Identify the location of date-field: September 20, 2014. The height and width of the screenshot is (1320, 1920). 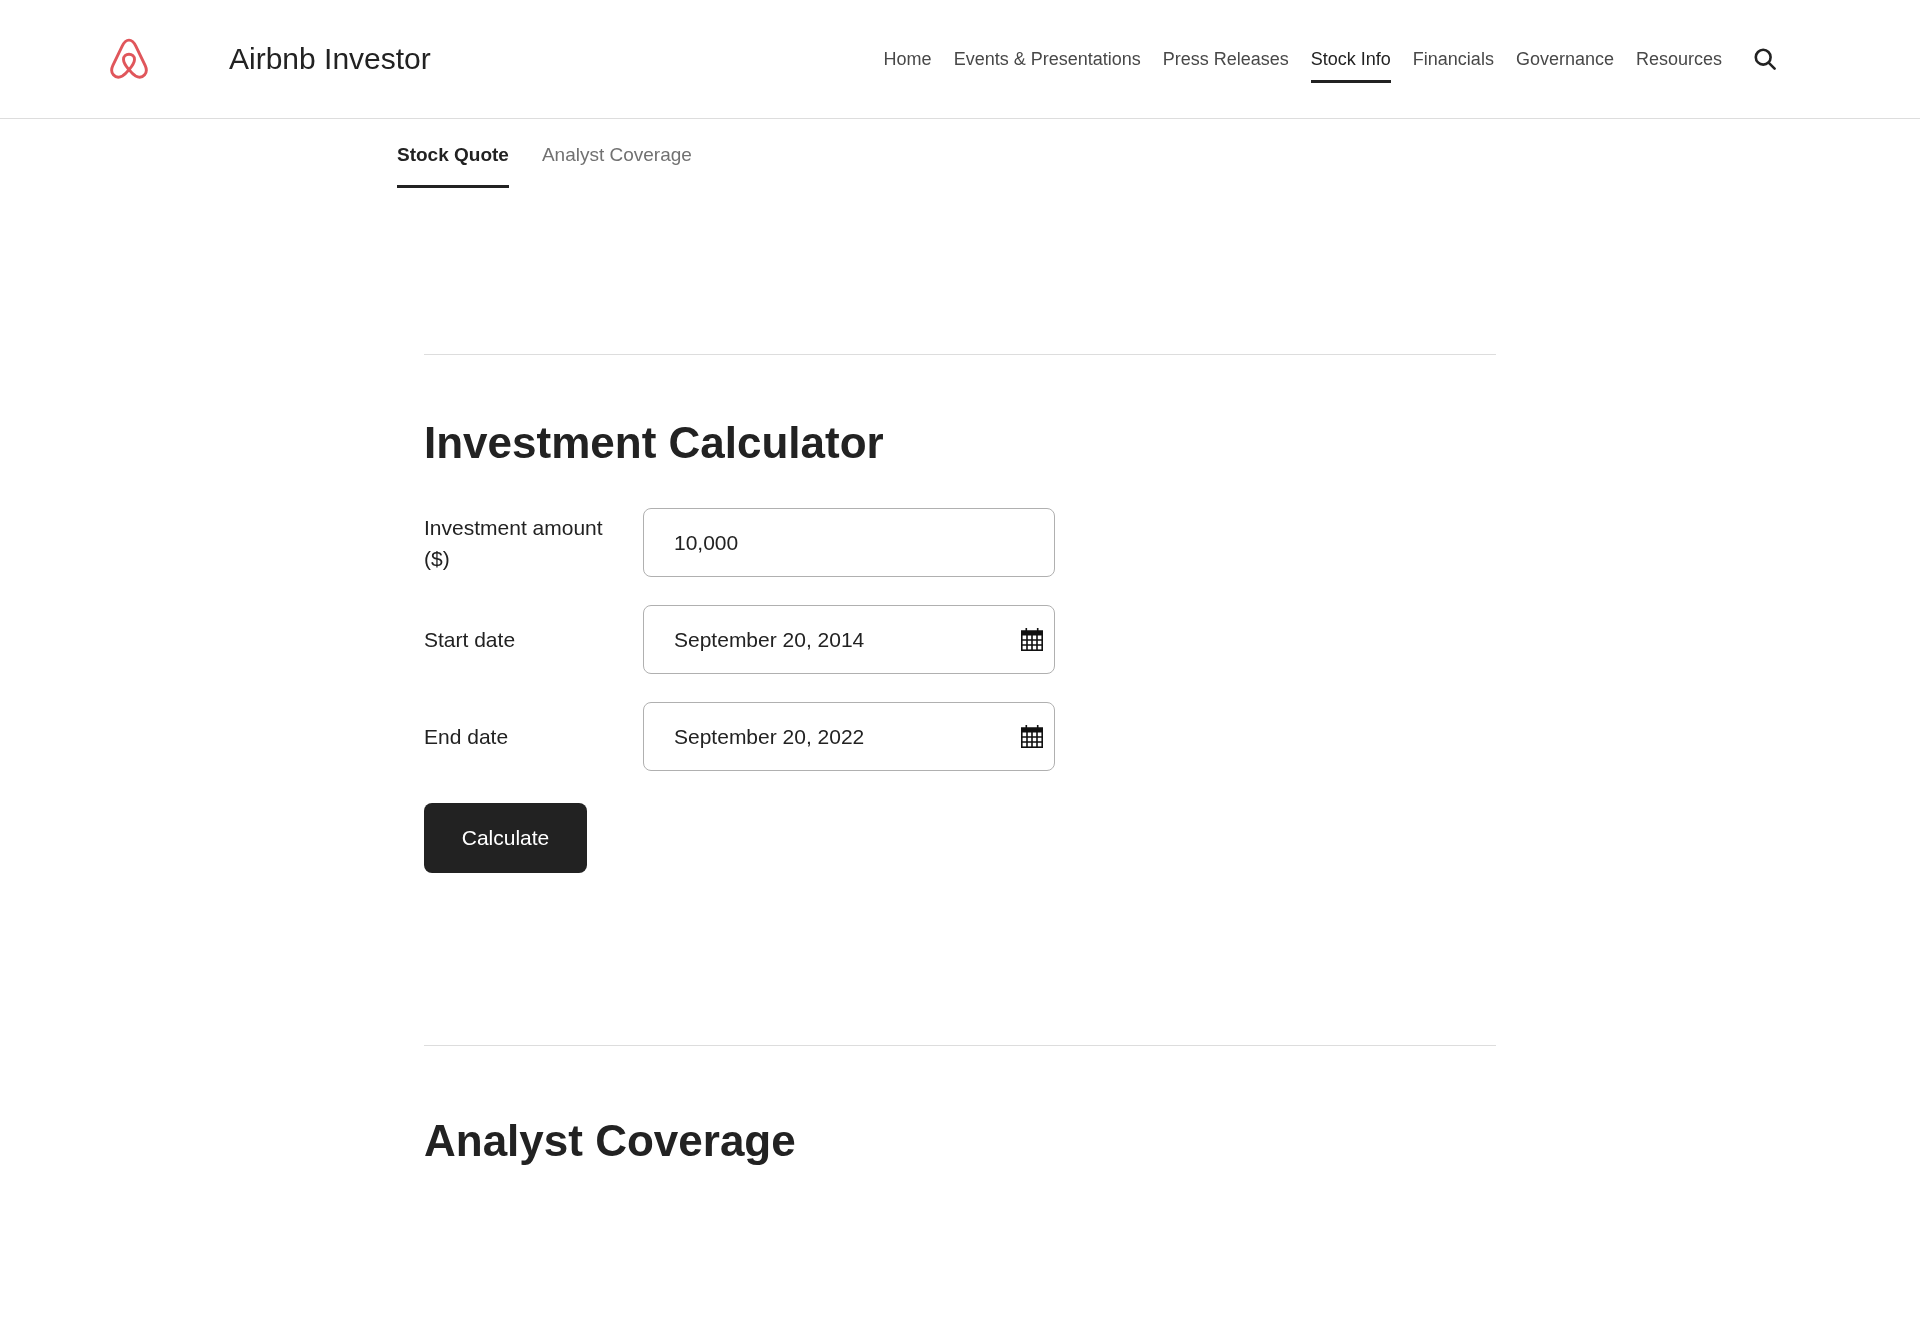
(849, 639).